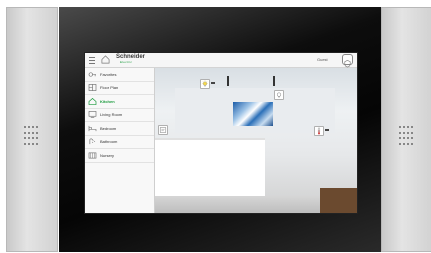  I want to click on lightbulb-on-icon, so click(205, 83).